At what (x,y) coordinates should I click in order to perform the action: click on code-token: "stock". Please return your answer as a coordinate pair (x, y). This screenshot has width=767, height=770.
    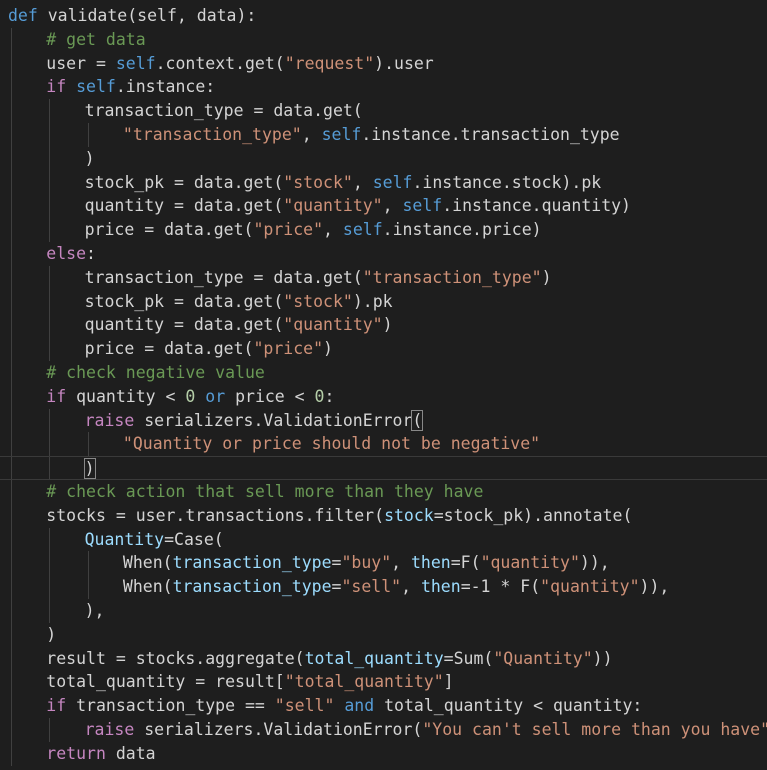
    Looking at the image, I should click on (318, 182).